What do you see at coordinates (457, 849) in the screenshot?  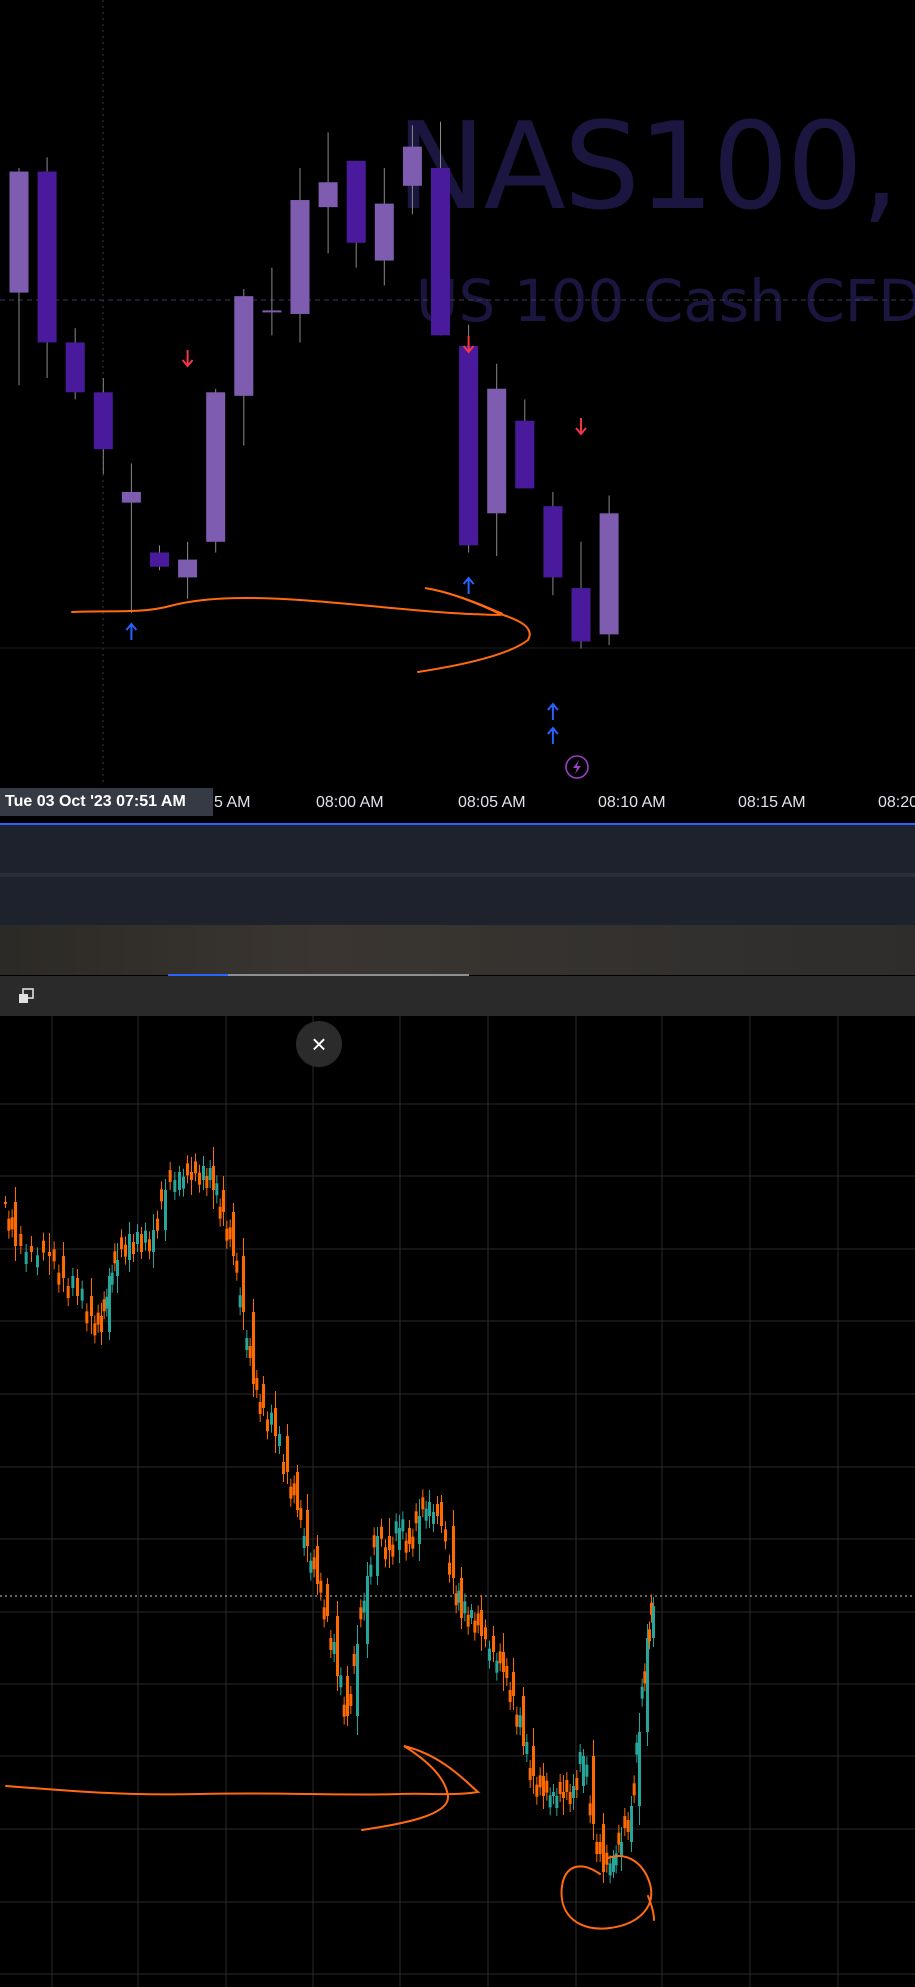 I see `indicator-pane` at bounding box center [457, 849].